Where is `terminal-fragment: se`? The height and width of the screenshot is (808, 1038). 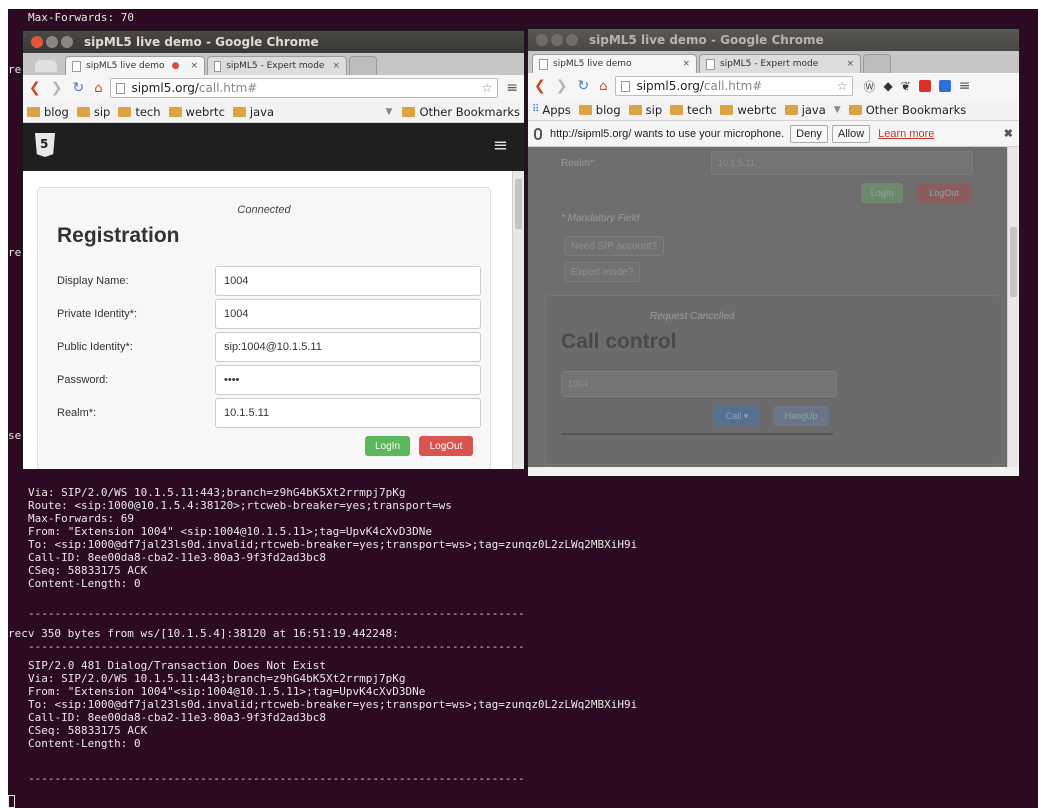
terminal-fragment: se is located at coordinates (15, 435).